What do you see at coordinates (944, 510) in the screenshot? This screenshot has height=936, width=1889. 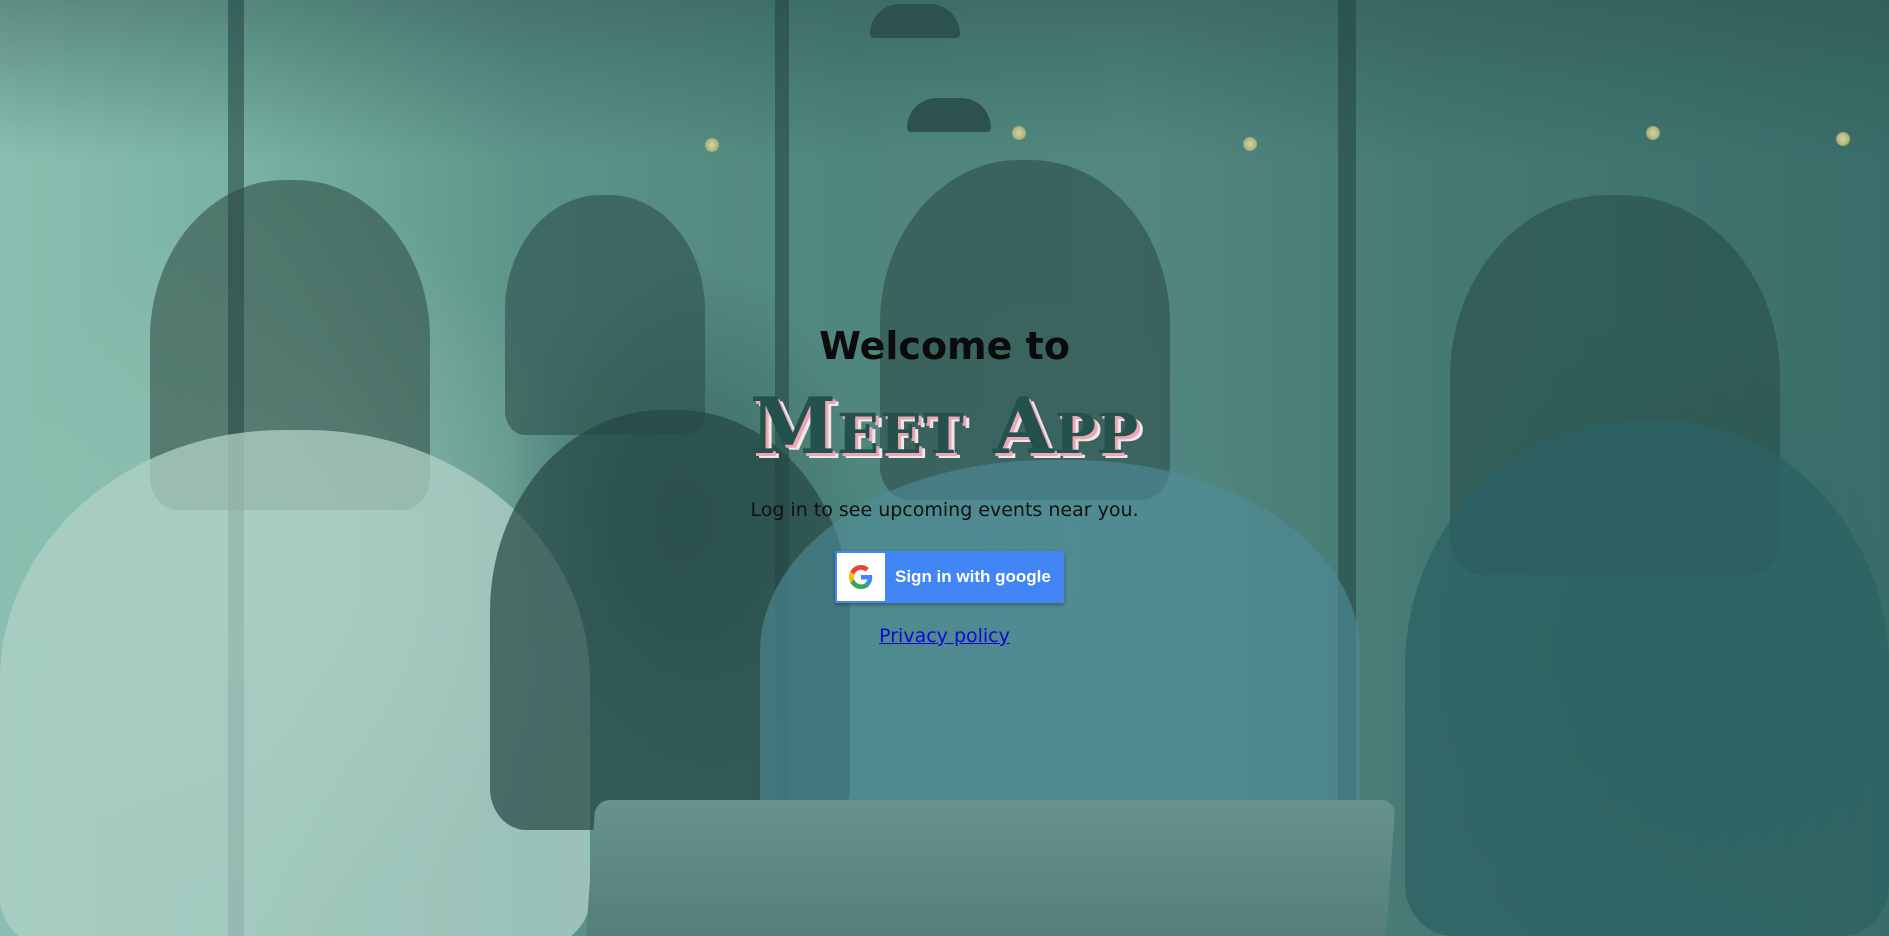 I see `login-subtitle: Log in to see upcoming events near you.` at bounding box center [944, 510].